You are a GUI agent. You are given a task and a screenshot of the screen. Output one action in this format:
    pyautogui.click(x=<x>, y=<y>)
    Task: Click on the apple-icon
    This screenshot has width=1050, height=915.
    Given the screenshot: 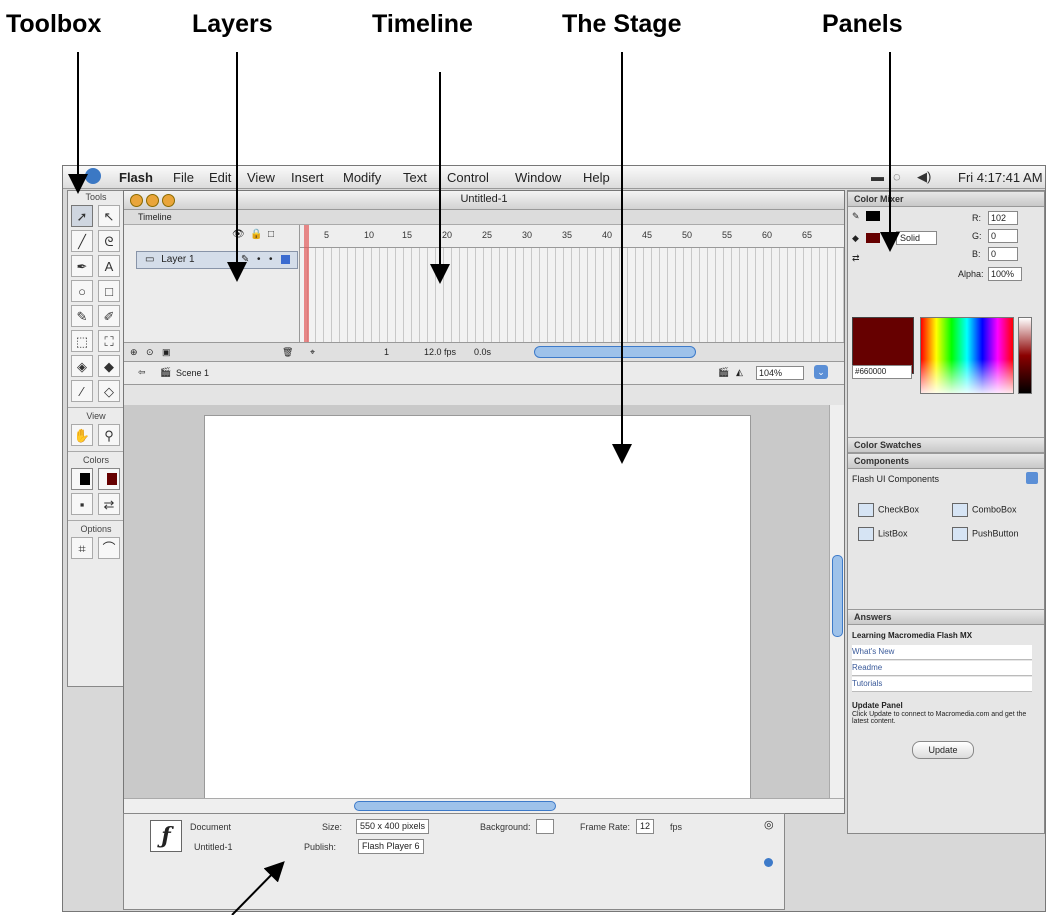 What is the action you would take?
    pyautogui.click(x=93, y=176)
    